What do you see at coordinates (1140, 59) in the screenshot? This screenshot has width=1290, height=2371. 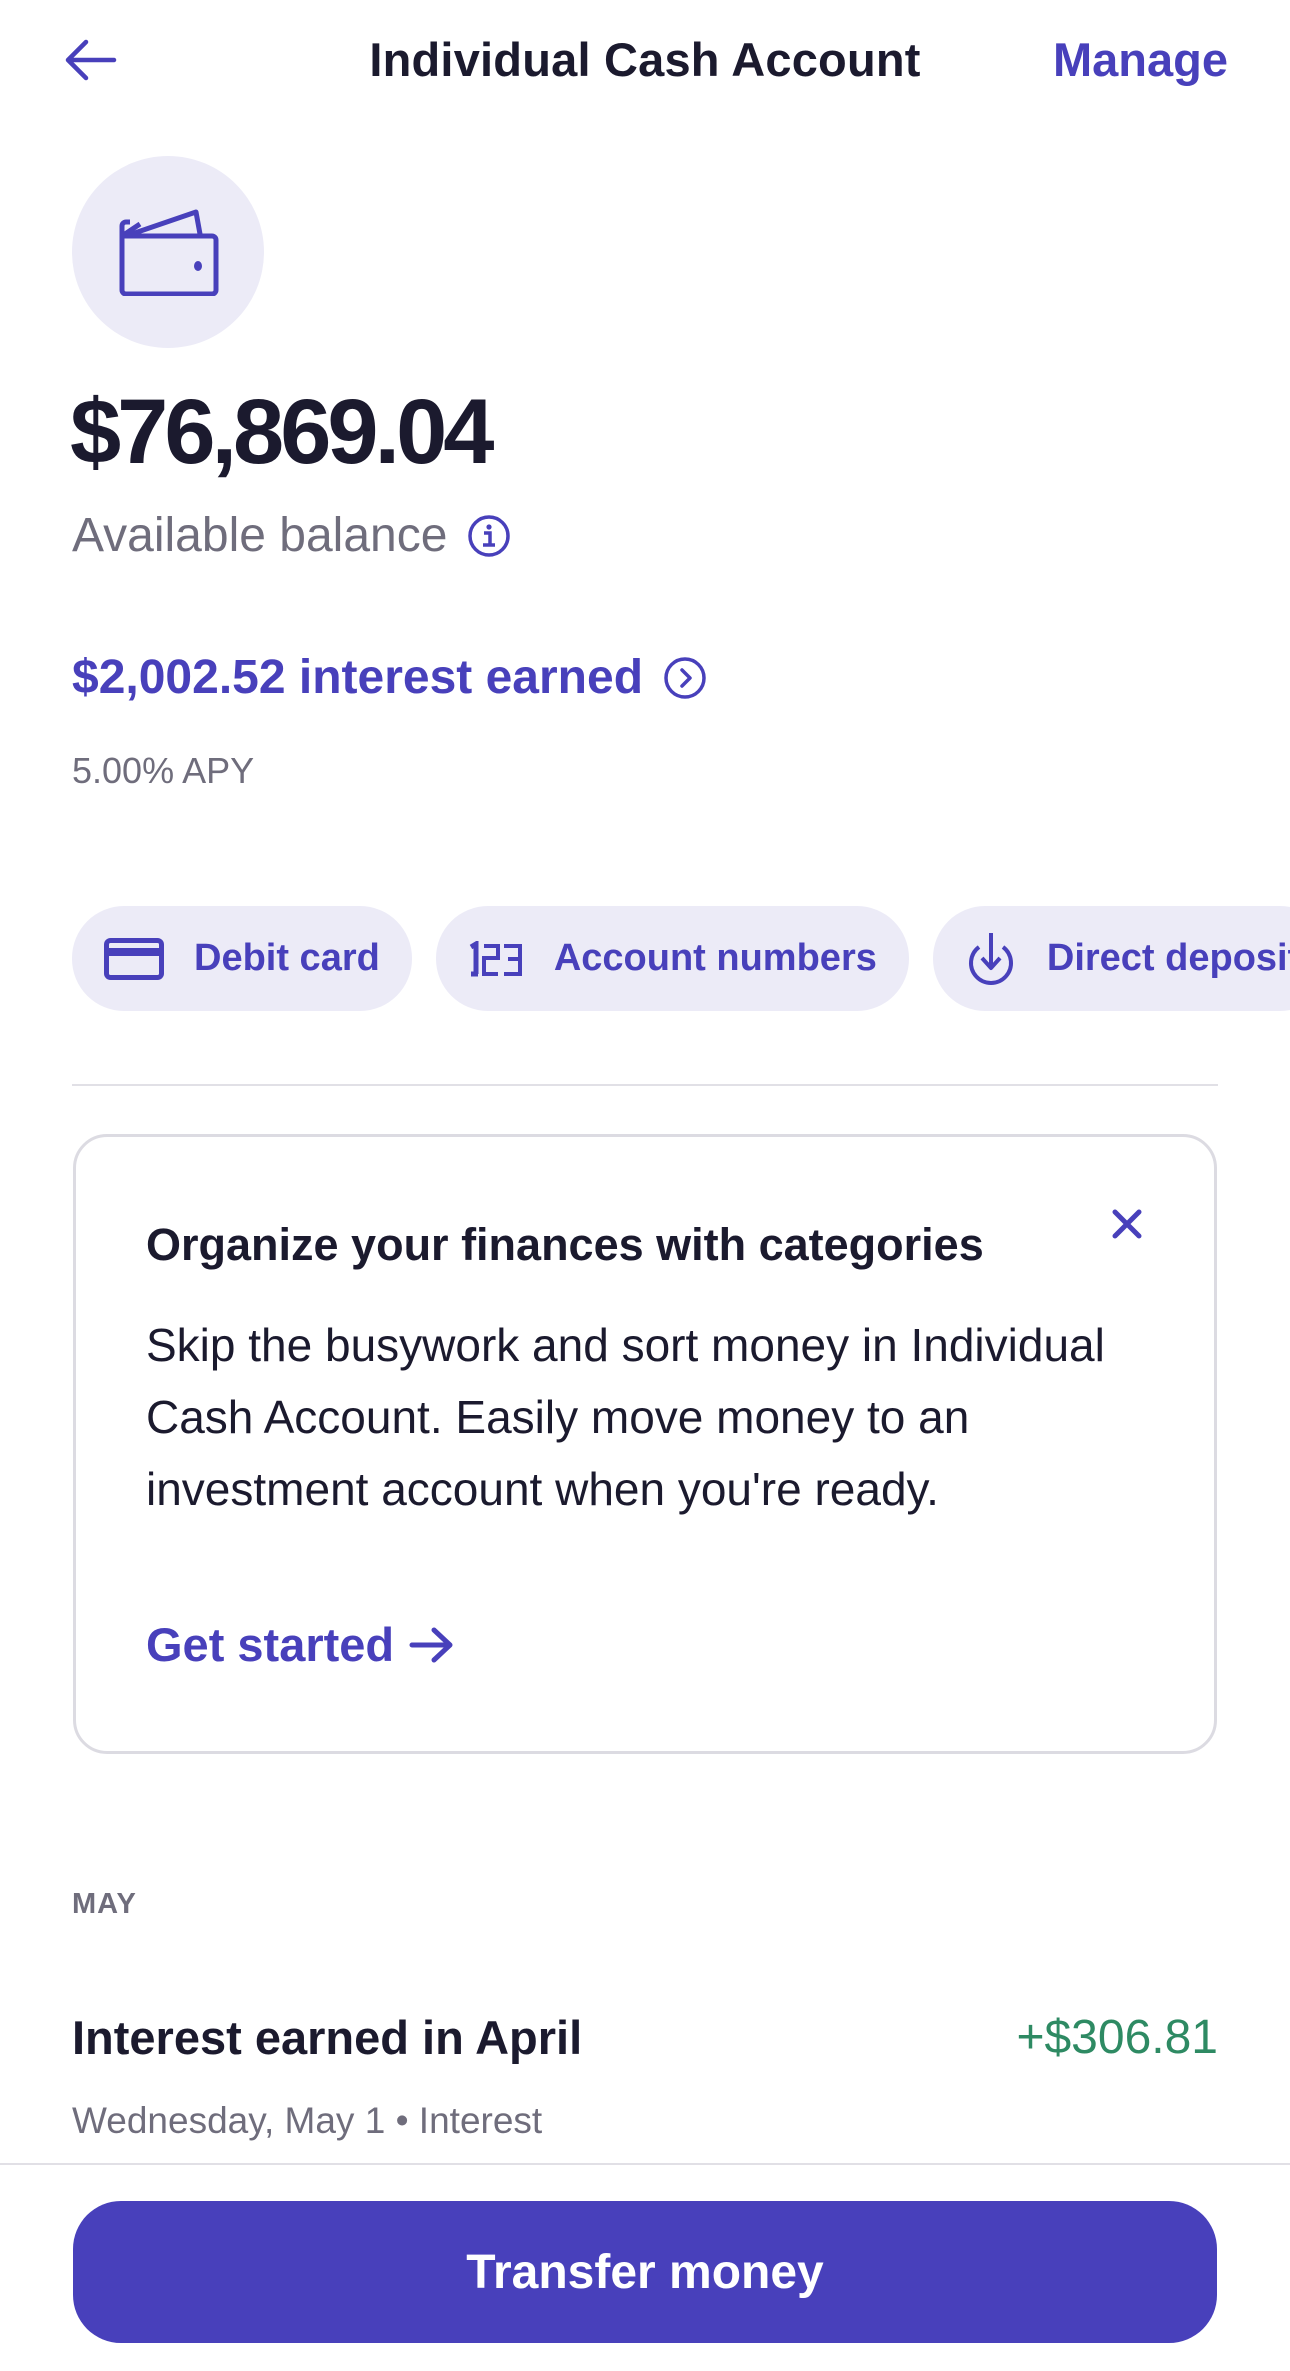 I see `manage-button: Manage` at bounding box center [1140, 59].